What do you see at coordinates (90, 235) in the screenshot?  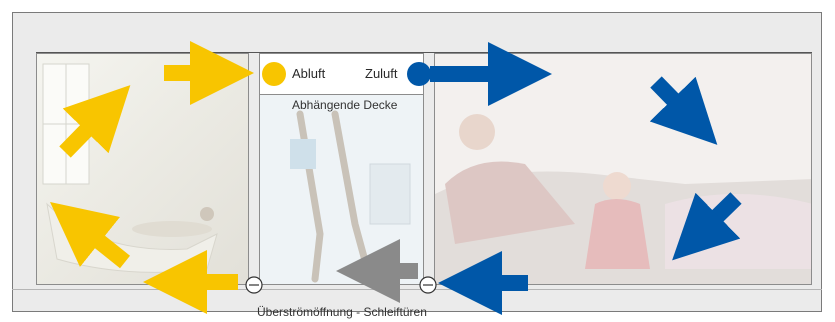 I see `exhaust-arrow-corner` at bounding box center [90, 235].